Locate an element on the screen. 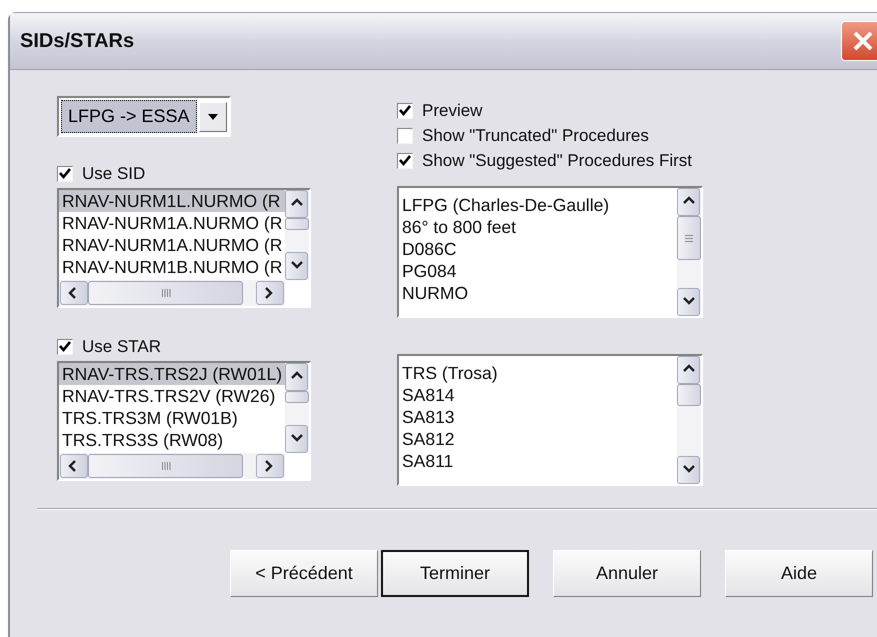  window-title: SIDs/STARs is located at coordinates (77, 41).